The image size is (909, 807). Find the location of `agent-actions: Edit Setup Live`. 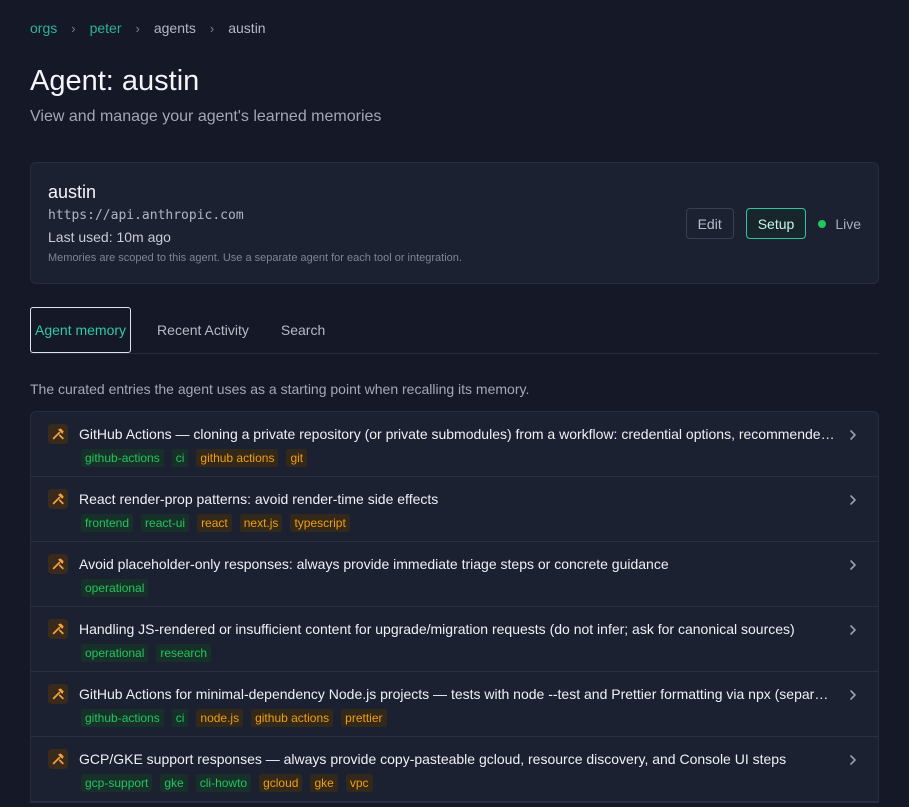

agent-actions: Edit Setup Live is located at coordinates (773, 223).